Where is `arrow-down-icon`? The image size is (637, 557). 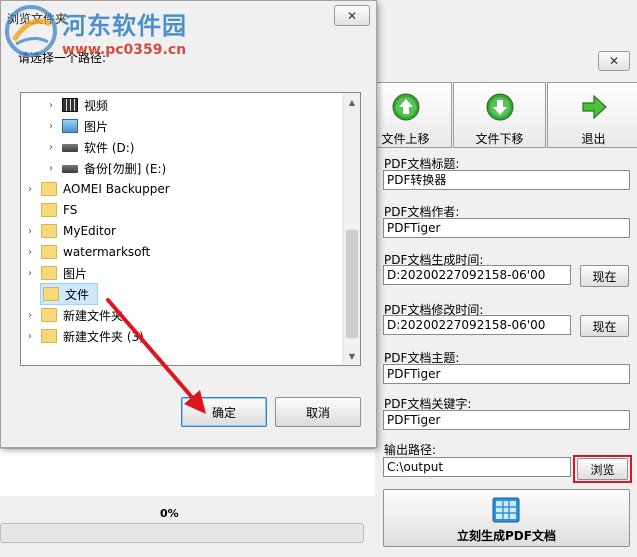 arrow-down-icon is located at coordinates (499, 107).